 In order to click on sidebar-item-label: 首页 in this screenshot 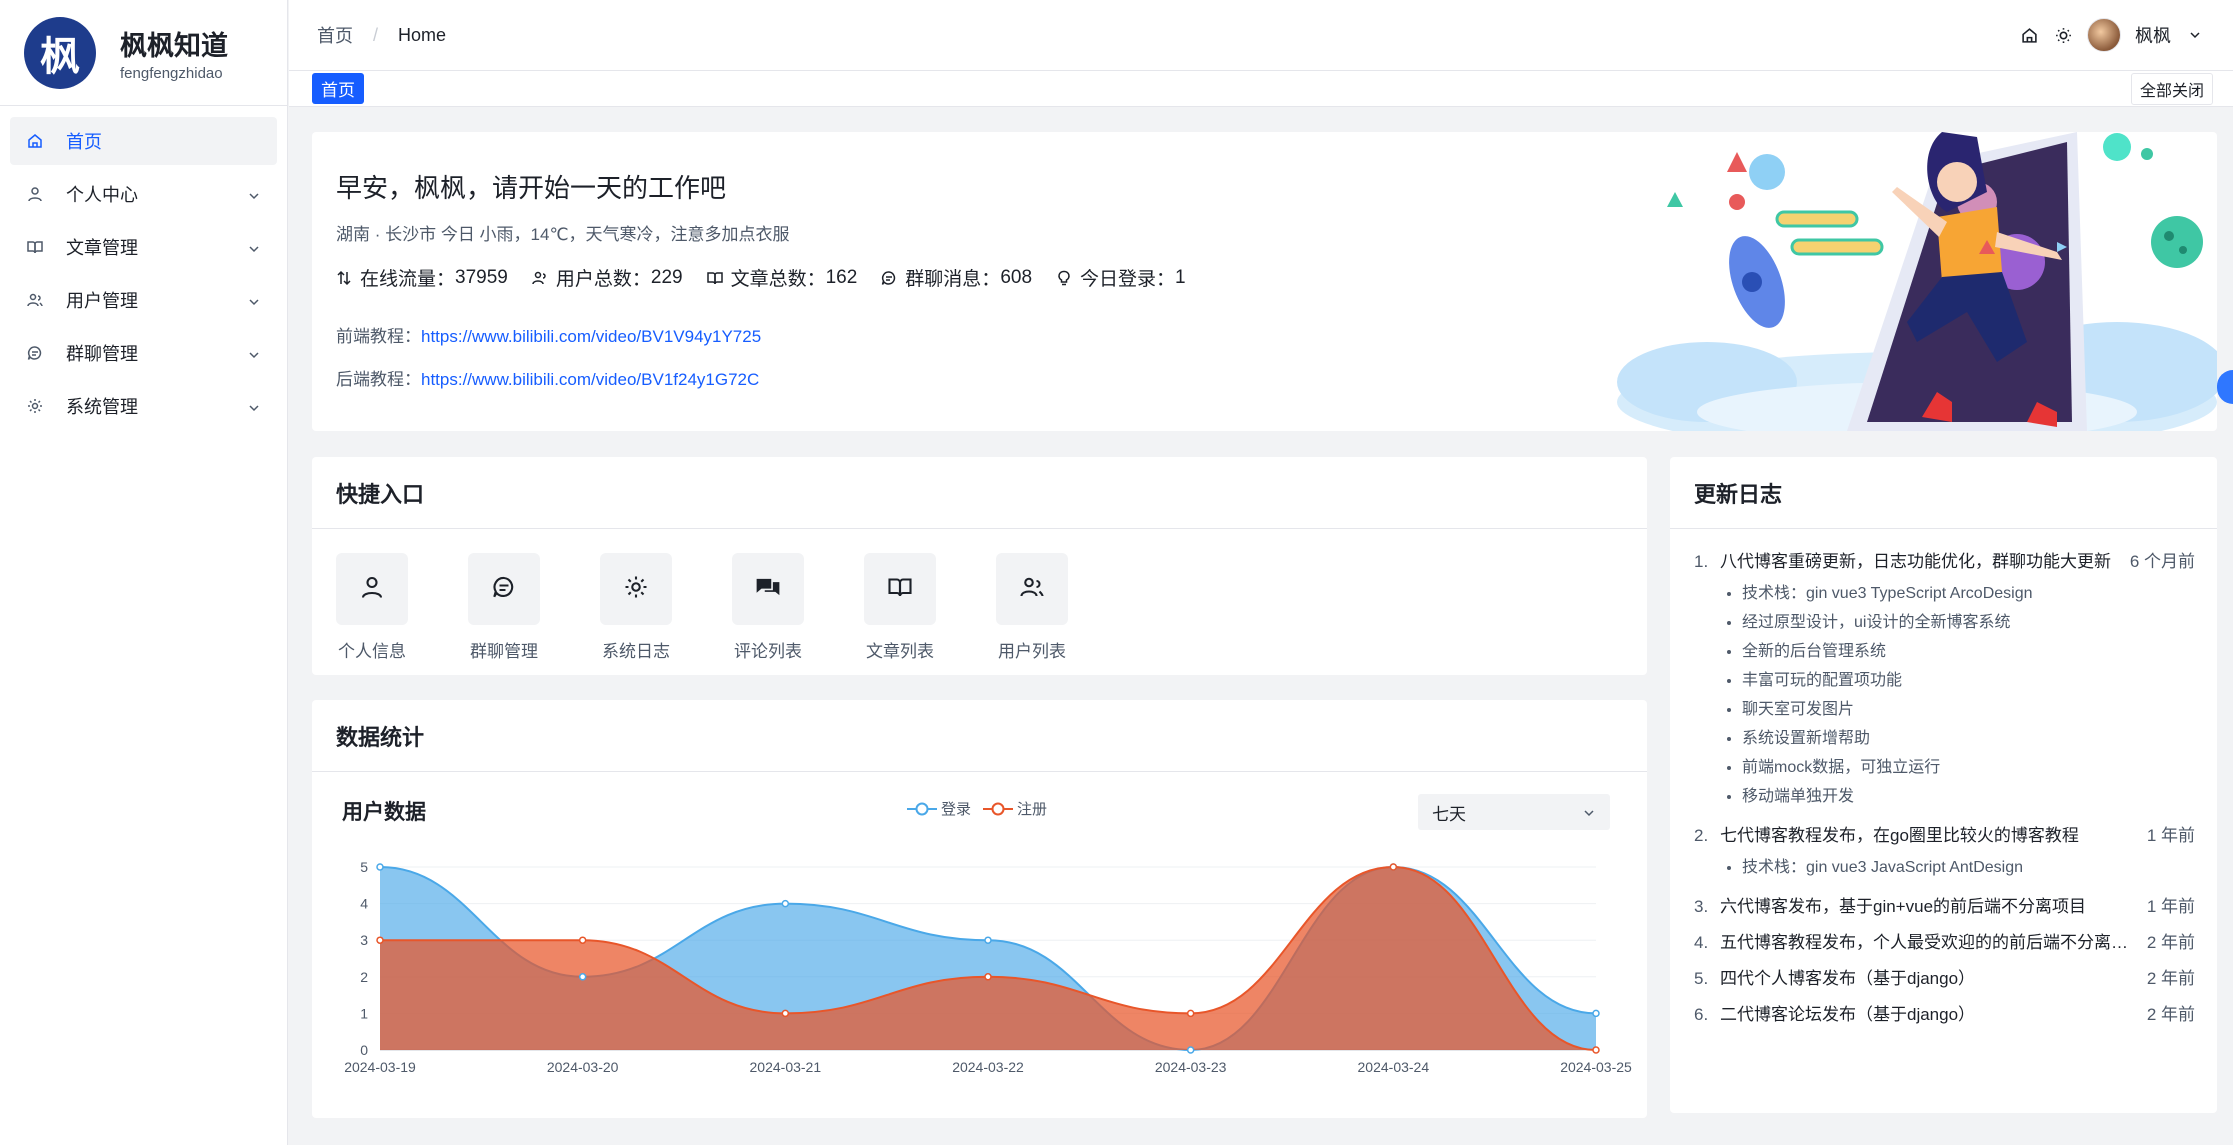, I will do `click(84, 142)`.